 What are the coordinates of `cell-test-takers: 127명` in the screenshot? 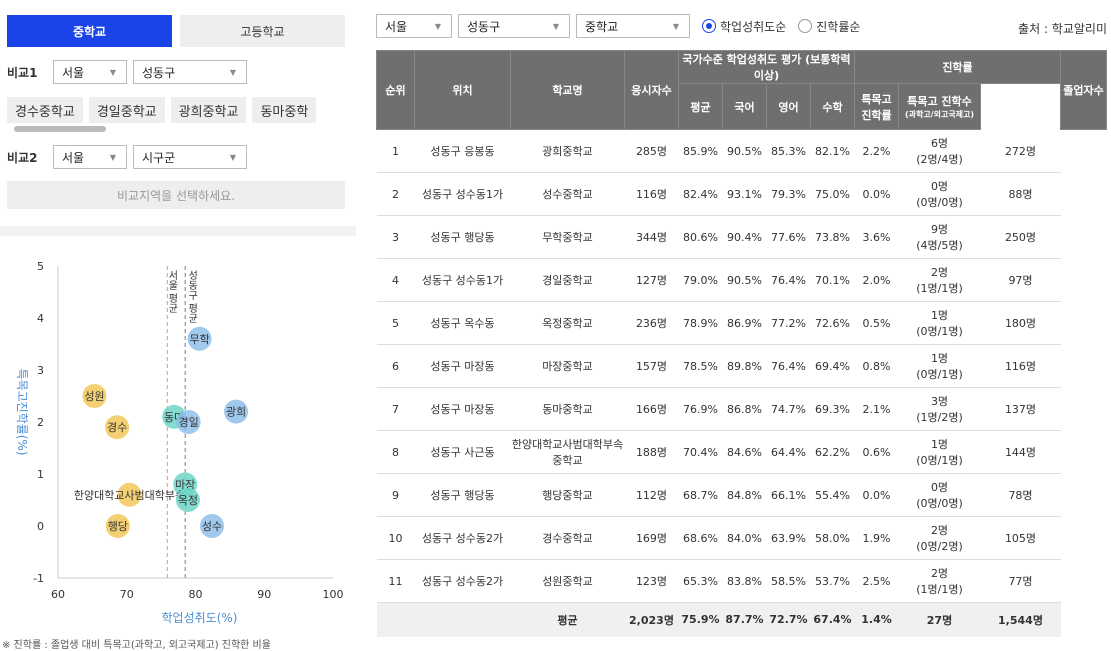 It's located at (651, 280).